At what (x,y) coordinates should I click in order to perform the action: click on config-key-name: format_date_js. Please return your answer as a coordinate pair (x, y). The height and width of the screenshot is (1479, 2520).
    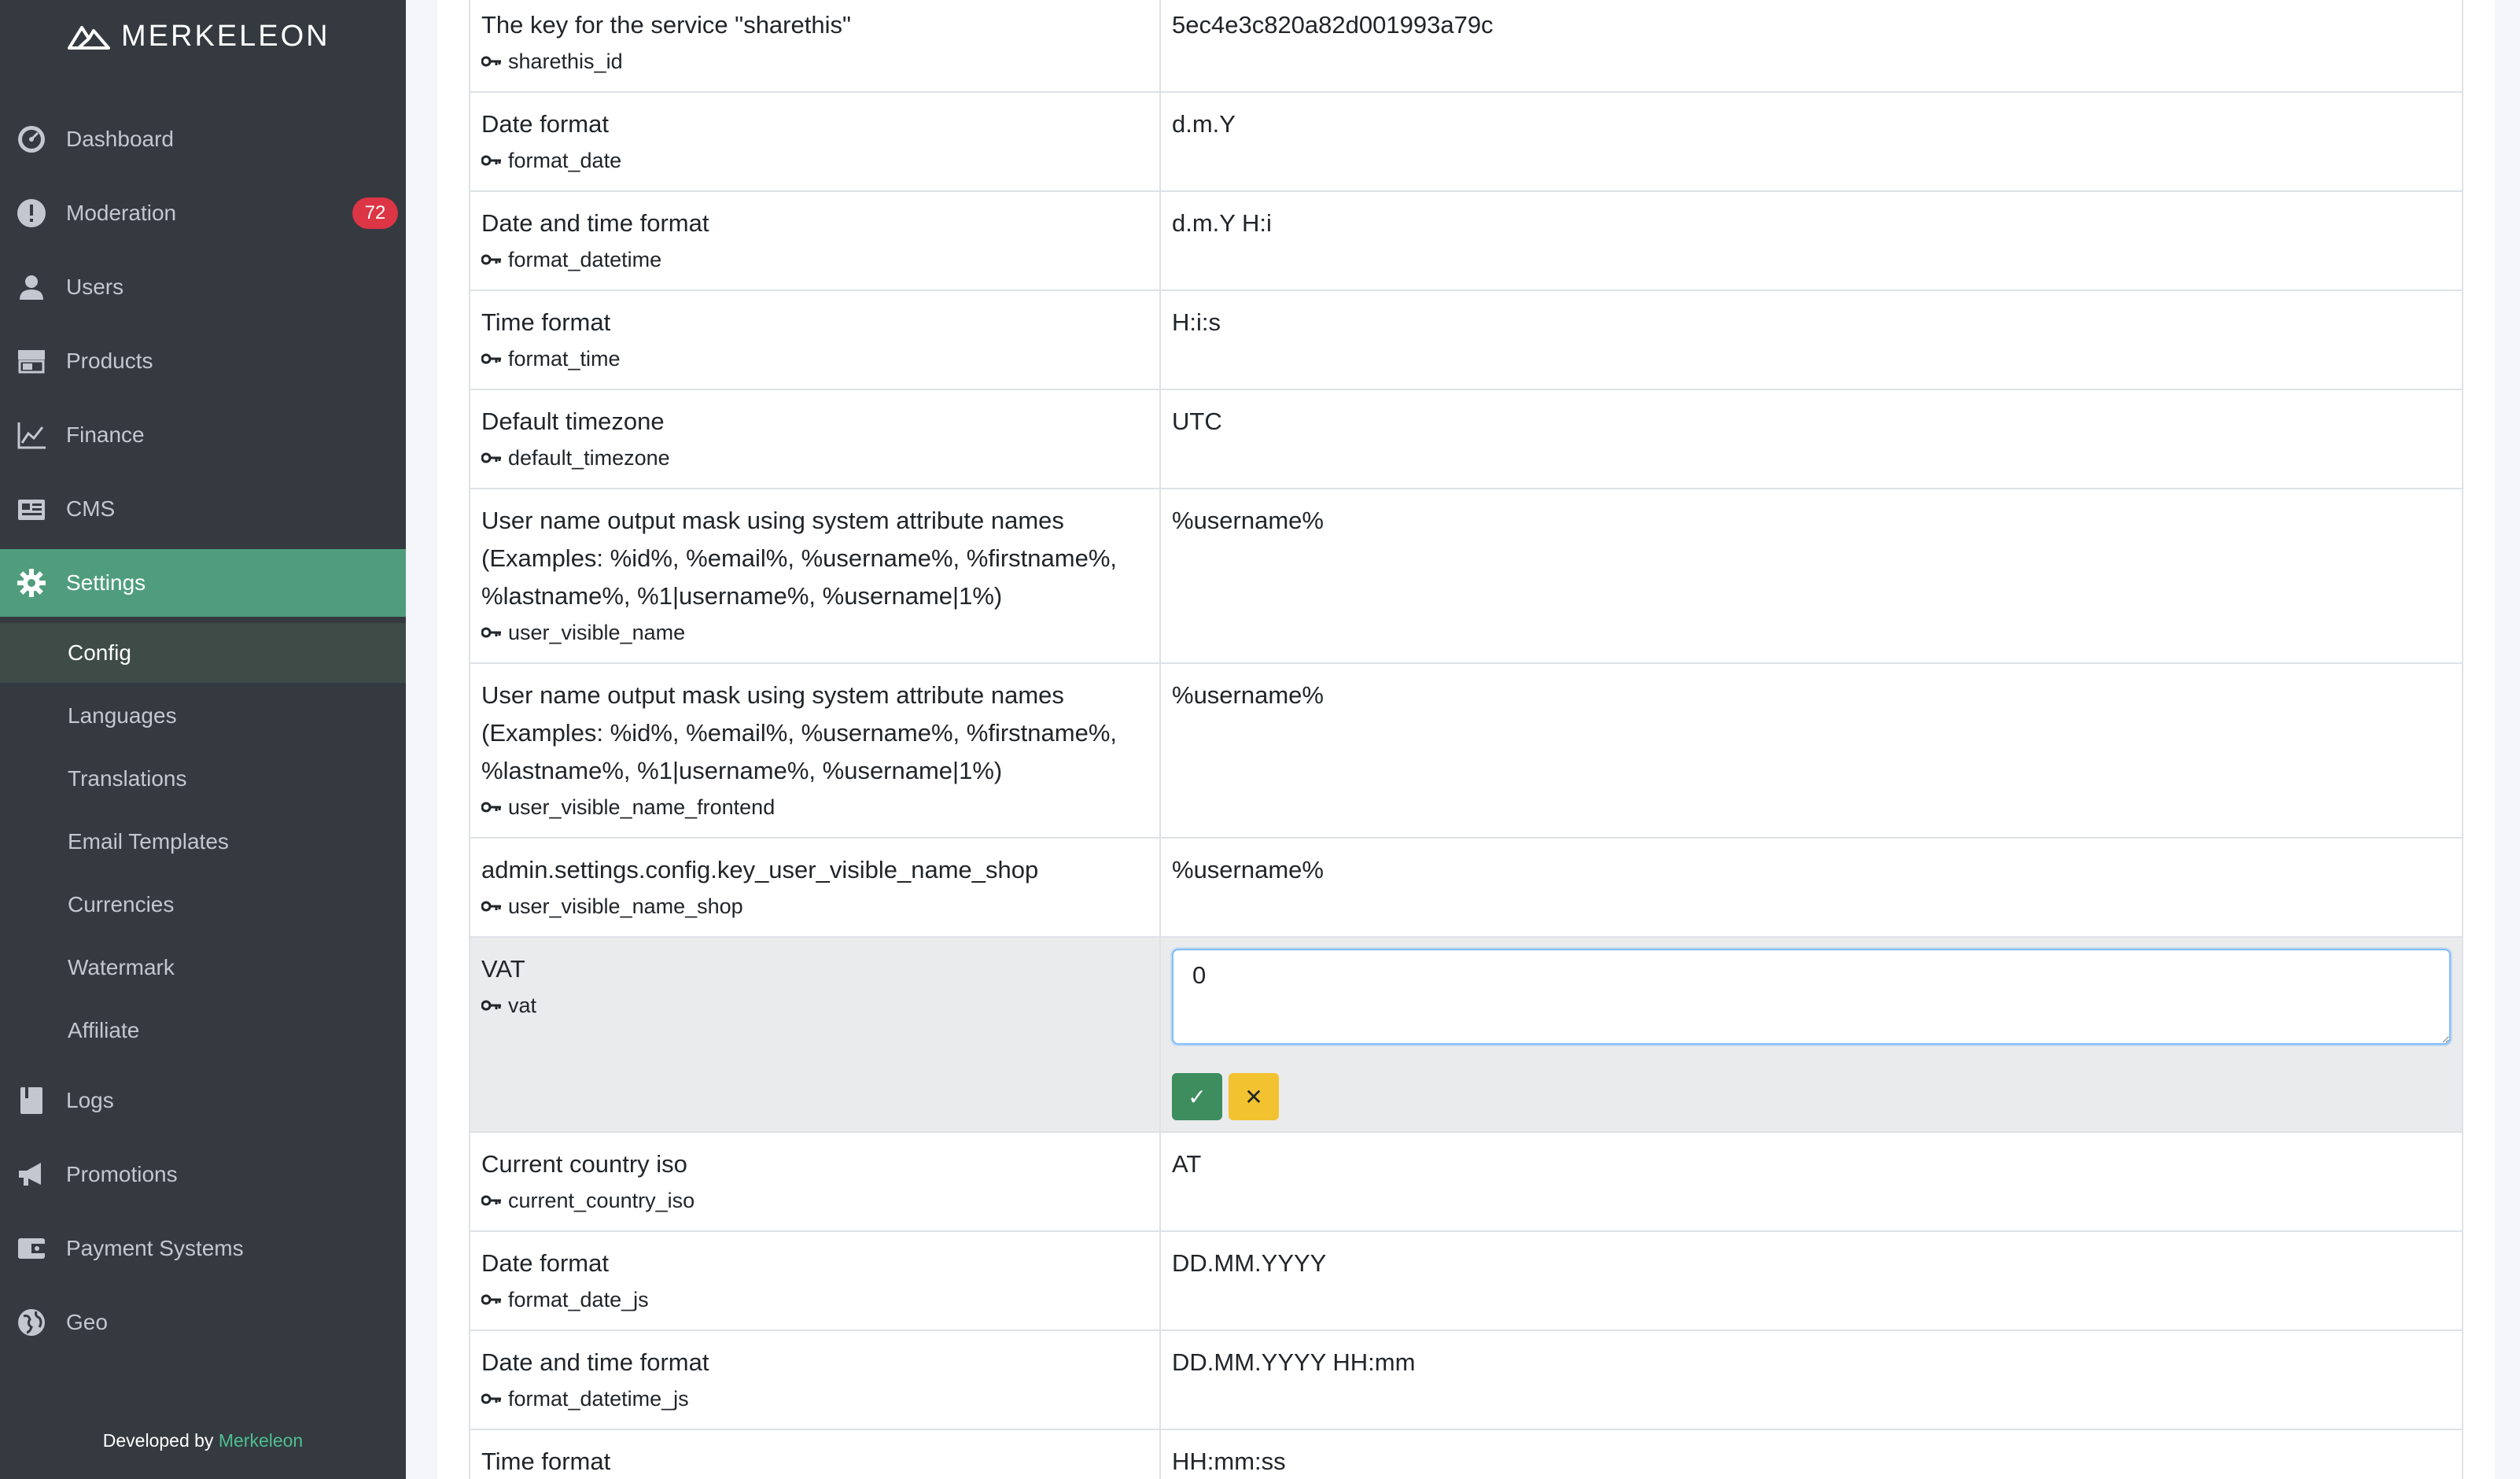
    Looking at the image, I should click on (578, 1300).